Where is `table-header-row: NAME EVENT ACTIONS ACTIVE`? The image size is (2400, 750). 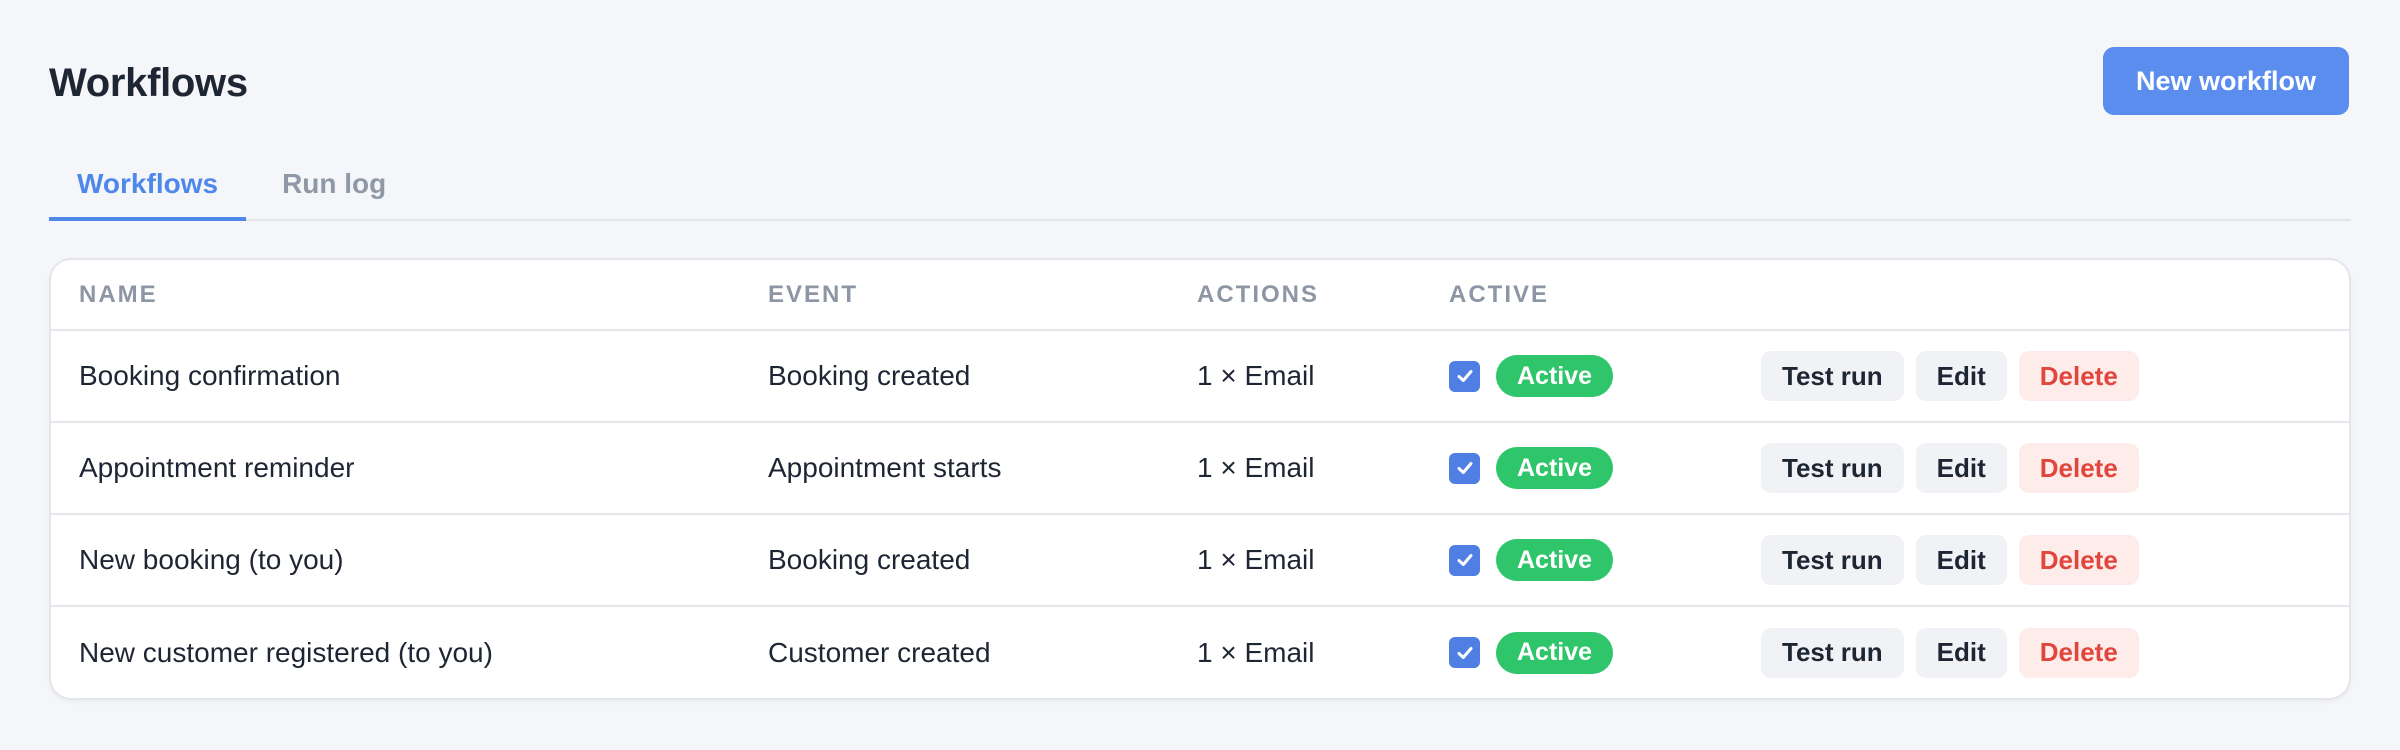
table-header-row: NAME EVENT ACTIONS ACTIVE is located at coordinates (1200, 295).